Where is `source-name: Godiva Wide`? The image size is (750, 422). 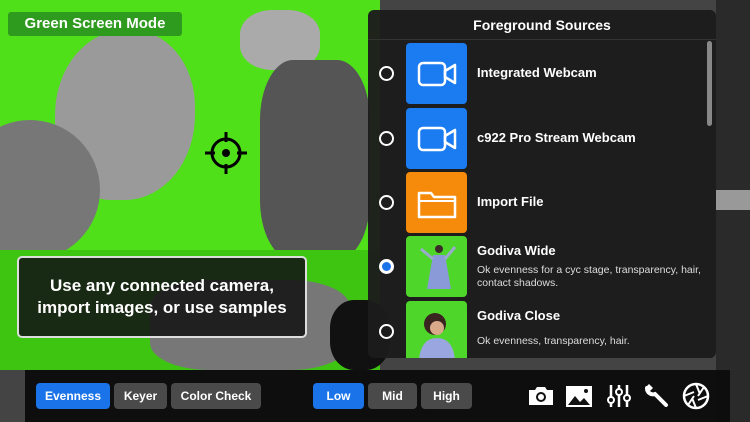 source-name: Godiva Wide is located at coordinates (516, 250).